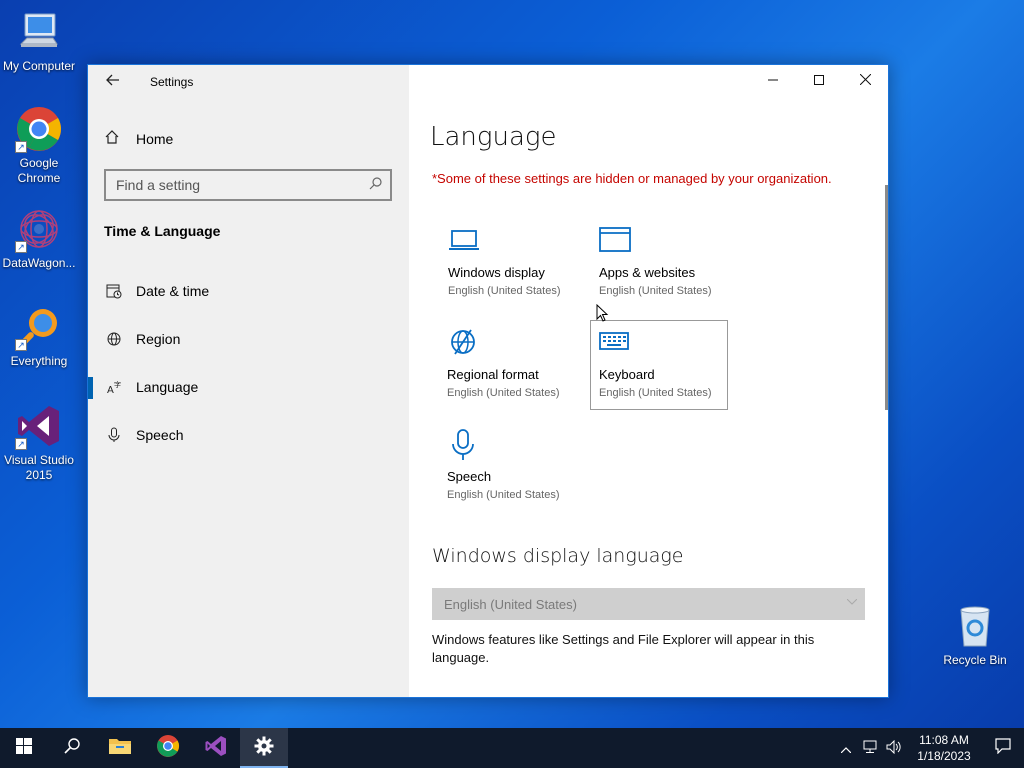 This screenshot has width=1024, height=768. What do you see at coordinates (110, 390) in the screenshot?
I see `svg-text: A` at bounding box center [110, 390].